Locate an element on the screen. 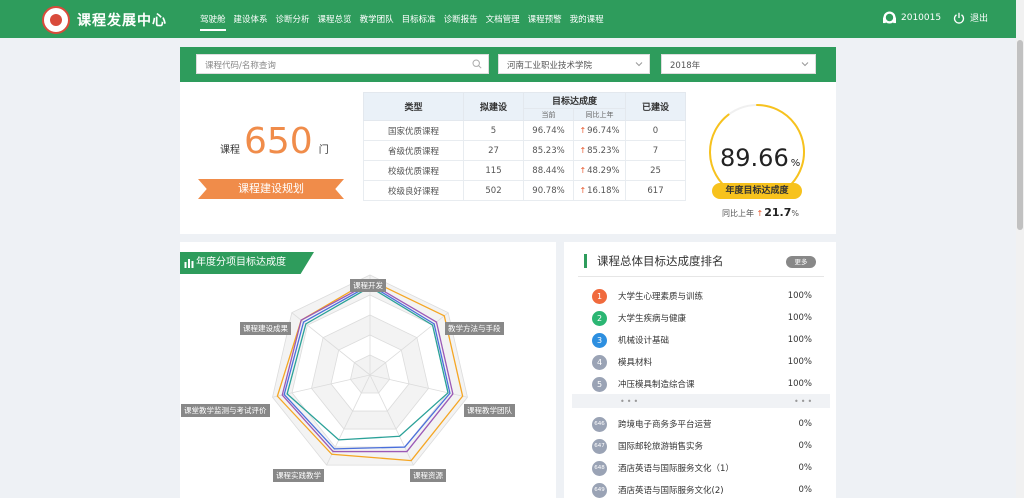  search-placeholder: 课程代码/名称查询 is located at coordinates (240, 66).